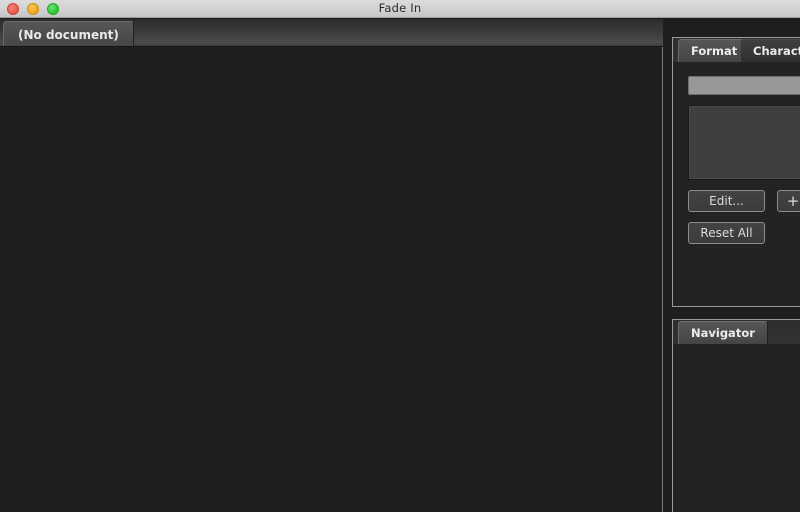 This screenshot has height=512, width=800. I want to click on window-controls, so click(33, 9).